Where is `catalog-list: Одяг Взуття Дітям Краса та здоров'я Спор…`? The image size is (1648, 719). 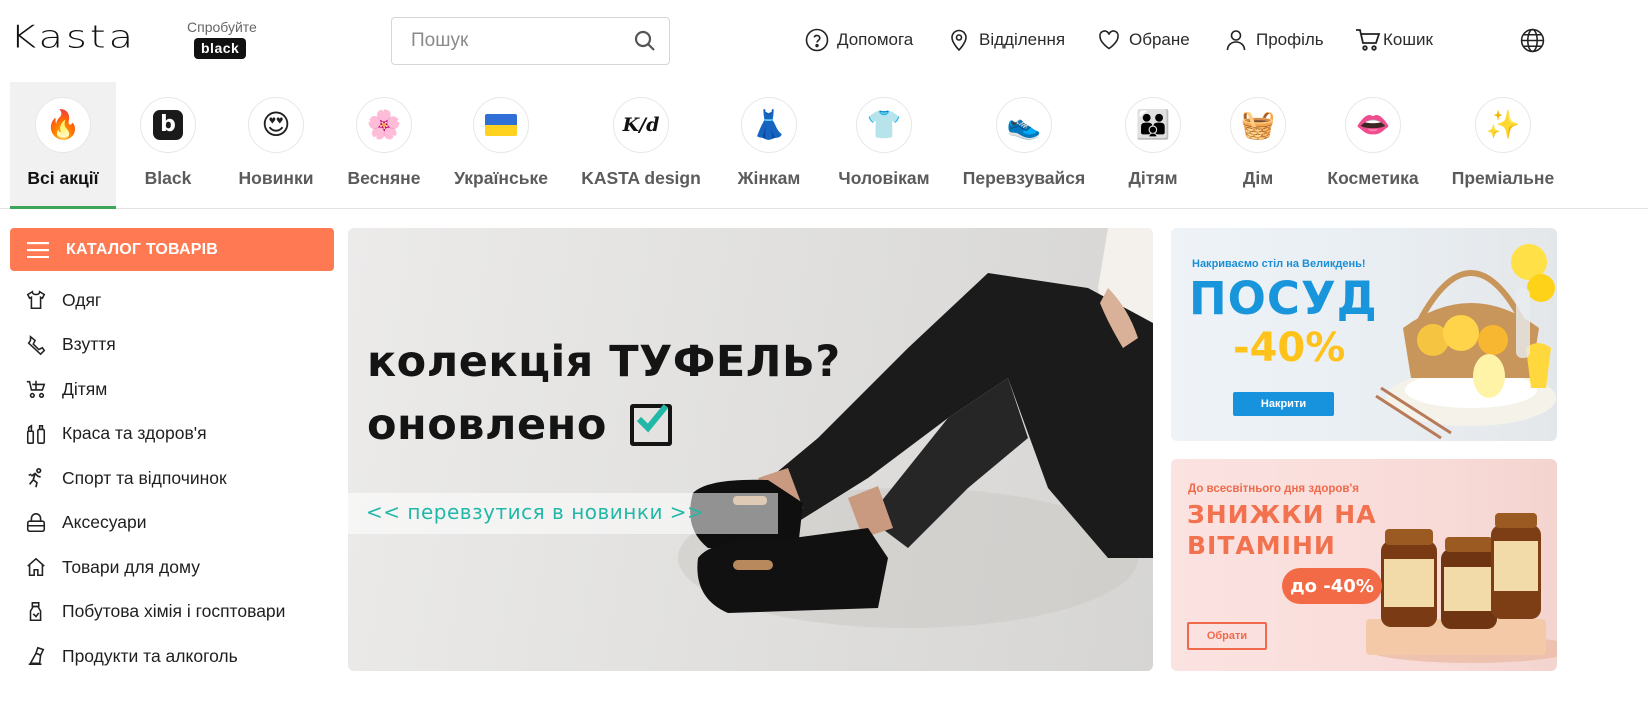 catalog-list: Одяг Взуття Дітям Краса та здоров'я Спор… is located at coordinates (172, 478).